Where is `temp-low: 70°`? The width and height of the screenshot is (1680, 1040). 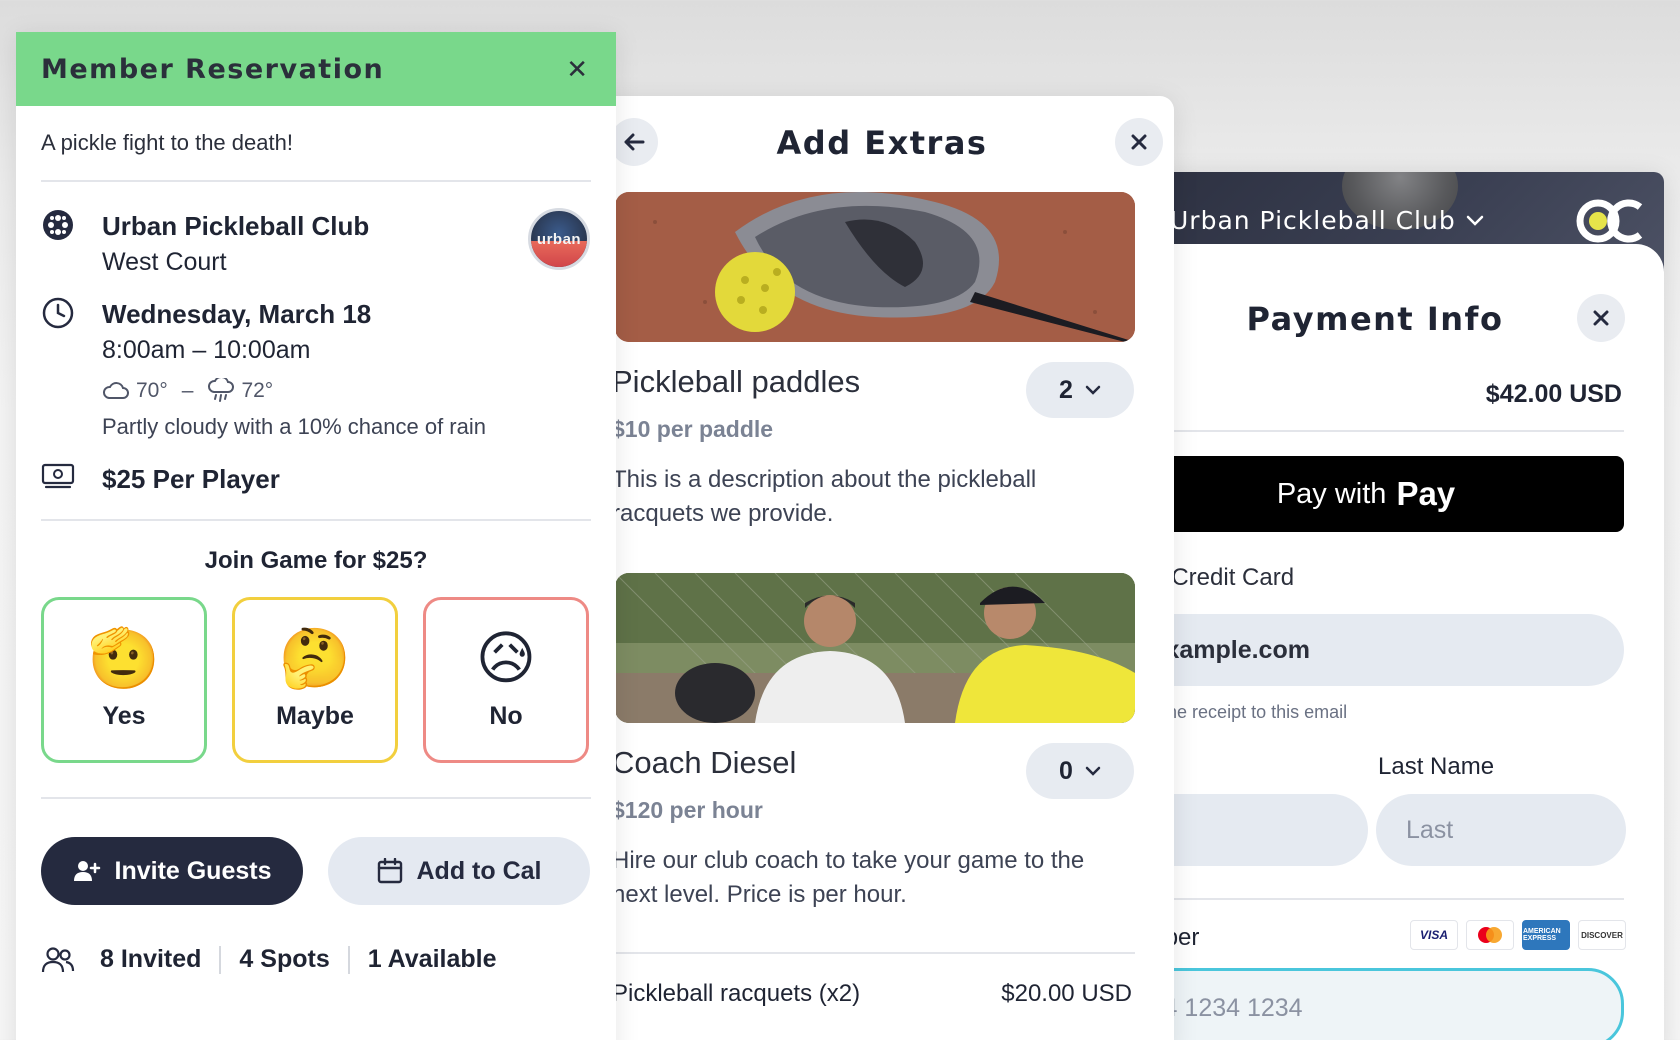
temp-low: 70° is located at coordinates (152, 390).